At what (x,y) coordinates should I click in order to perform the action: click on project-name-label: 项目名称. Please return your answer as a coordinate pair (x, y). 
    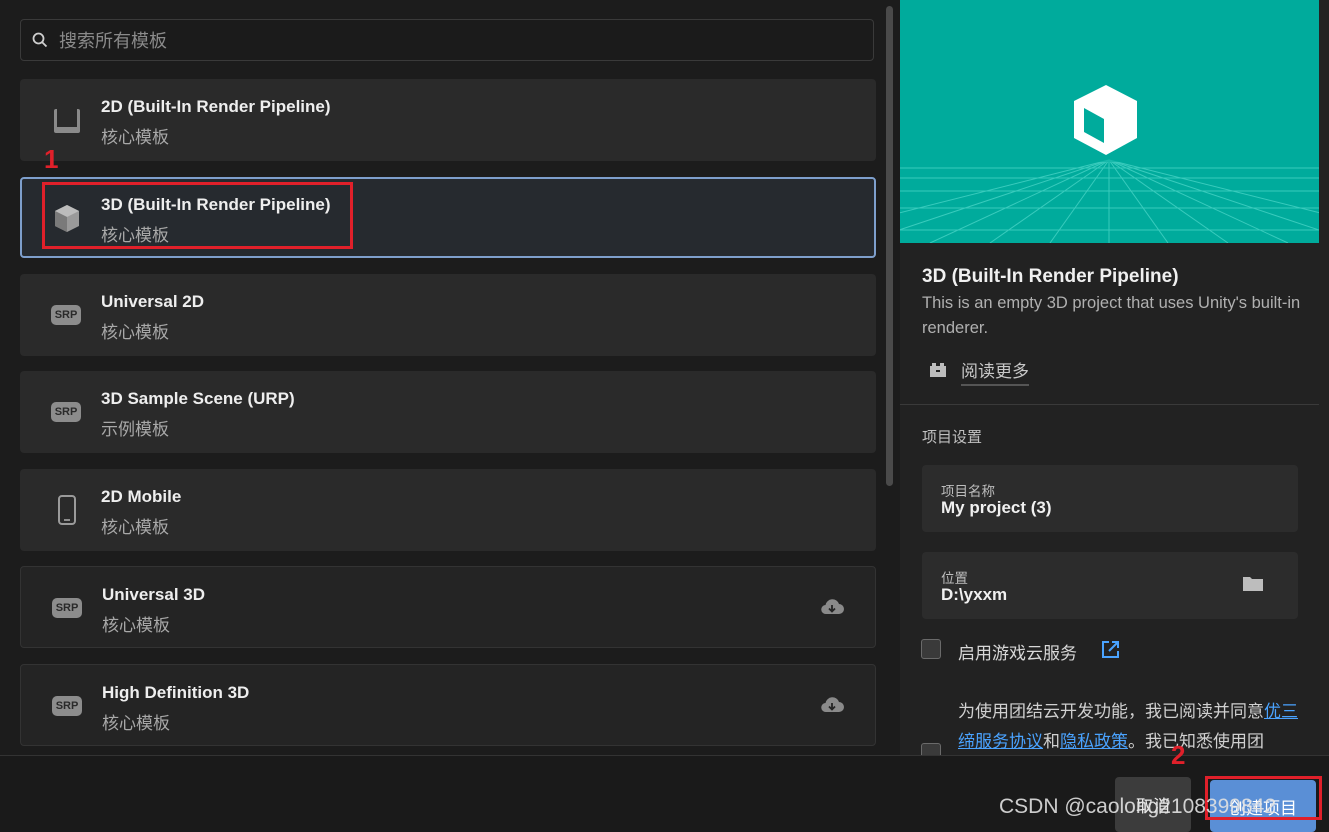
    Looking at the image, I should click on (968, 491).